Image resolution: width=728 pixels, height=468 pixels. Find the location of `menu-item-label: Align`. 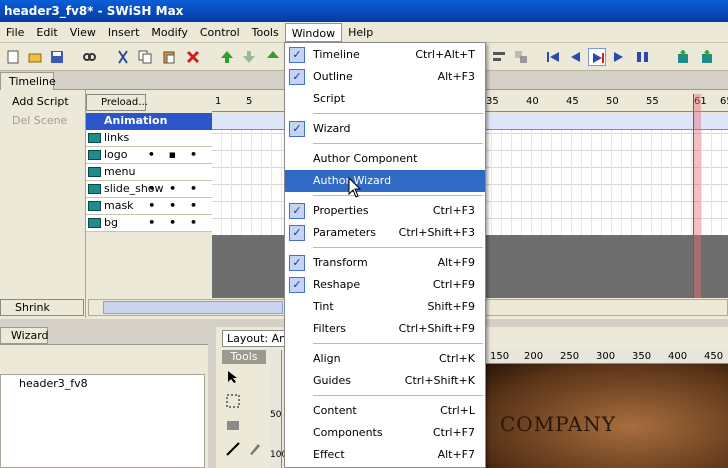

menu-item-label: Align is located at coordinates (327, 358).